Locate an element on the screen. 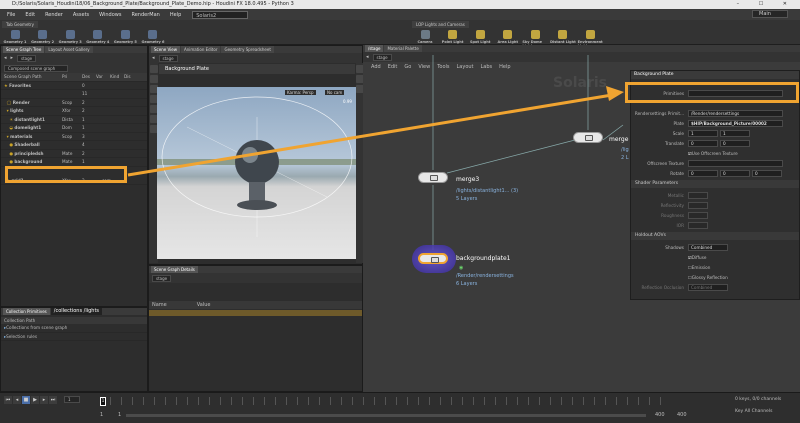 This screenshot has width=800, height=423. jump-end-icon: ⏭ is located at coordinates (53, 400).